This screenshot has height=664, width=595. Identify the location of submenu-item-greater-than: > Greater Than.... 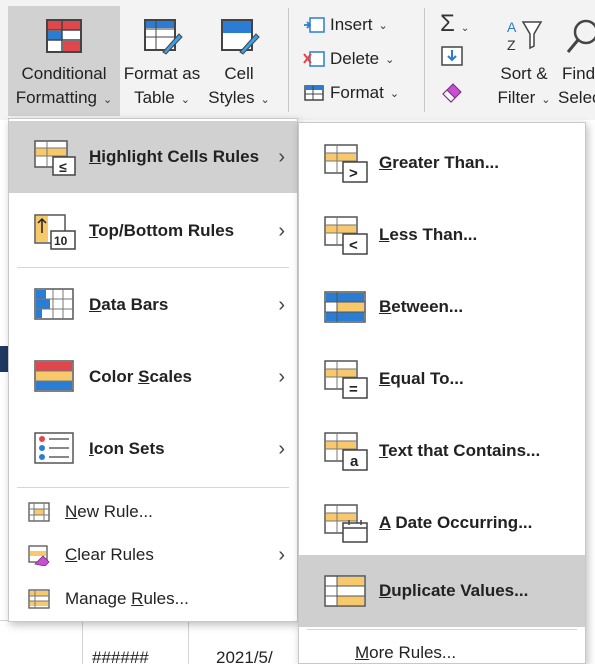
(442, 163).